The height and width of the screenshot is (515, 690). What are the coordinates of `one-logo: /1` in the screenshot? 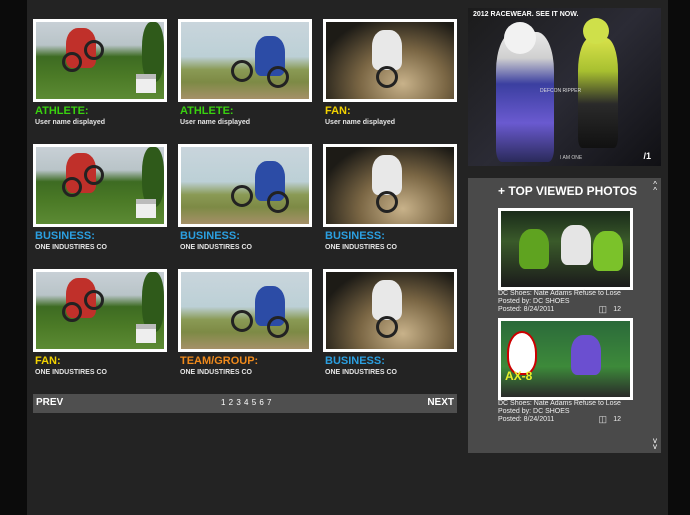 It's located at (647, 156).